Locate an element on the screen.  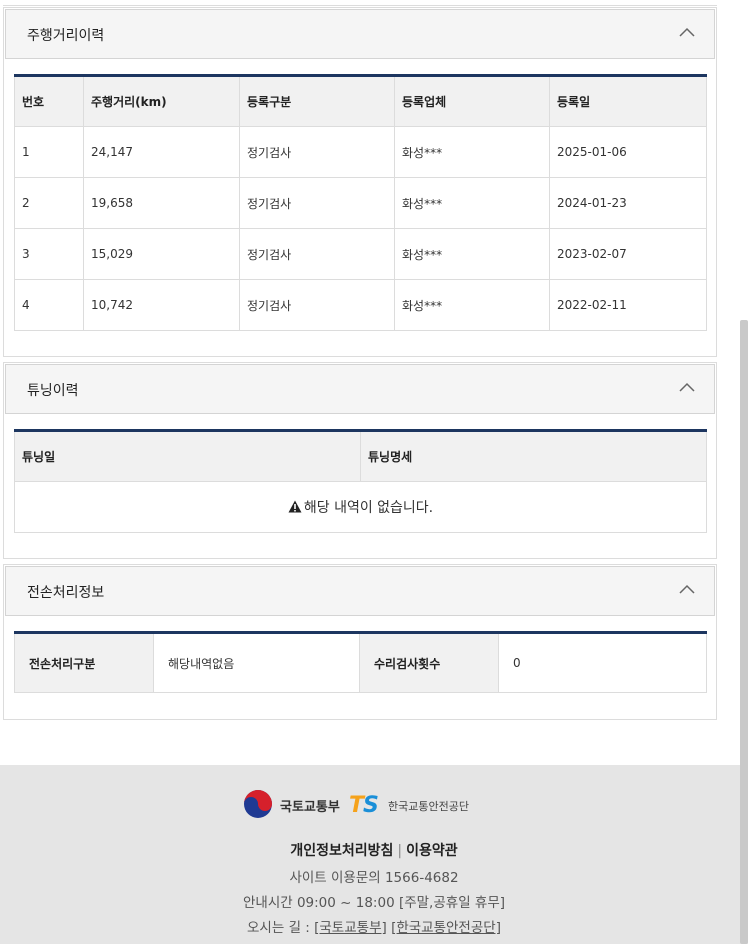
row-reg-date: 2024-01-23 is located at coordinates (628, 203).